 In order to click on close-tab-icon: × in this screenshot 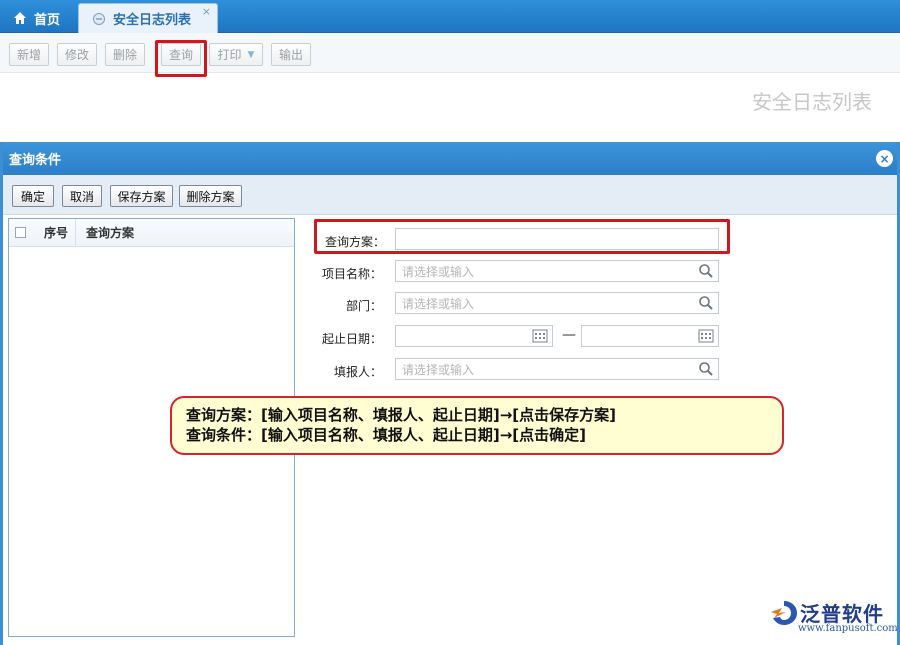, I will do `click(206, 11)`.